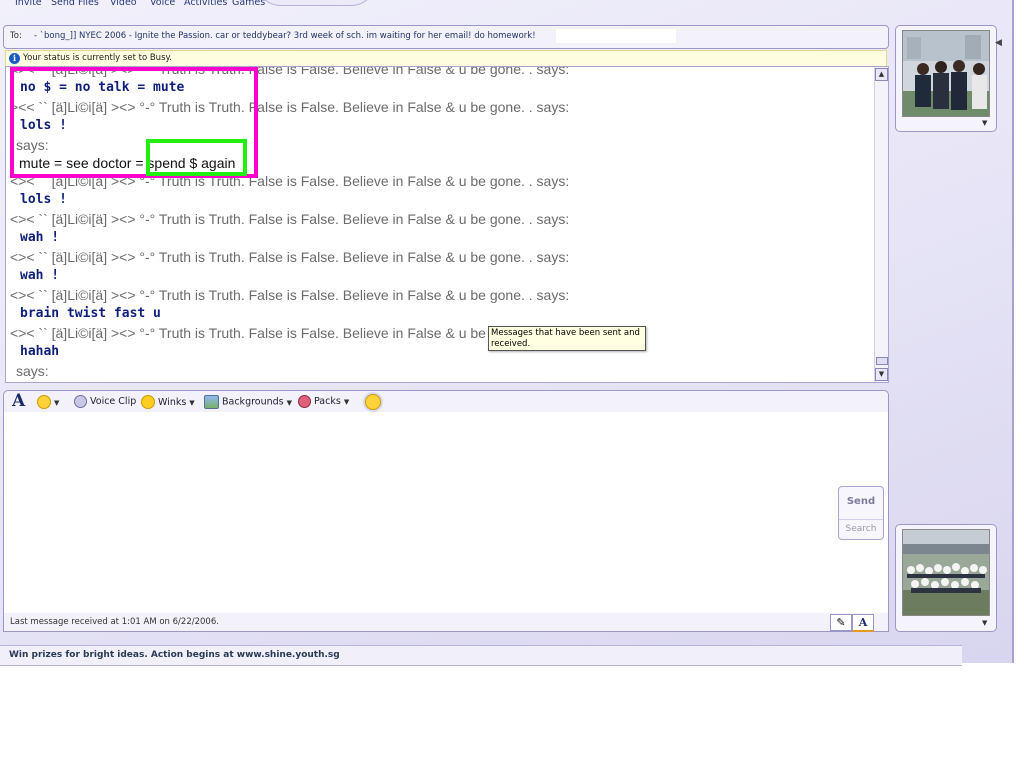  I want to click on my-display-picture: ▼, so click(946, 578).